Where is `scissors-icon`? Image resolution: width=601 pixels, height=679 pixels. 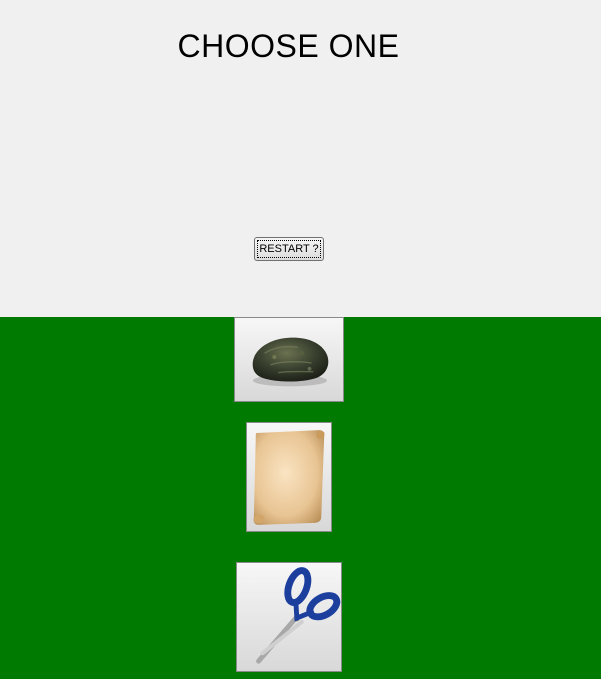 scissors-icon is located at coordinates (298, 615).